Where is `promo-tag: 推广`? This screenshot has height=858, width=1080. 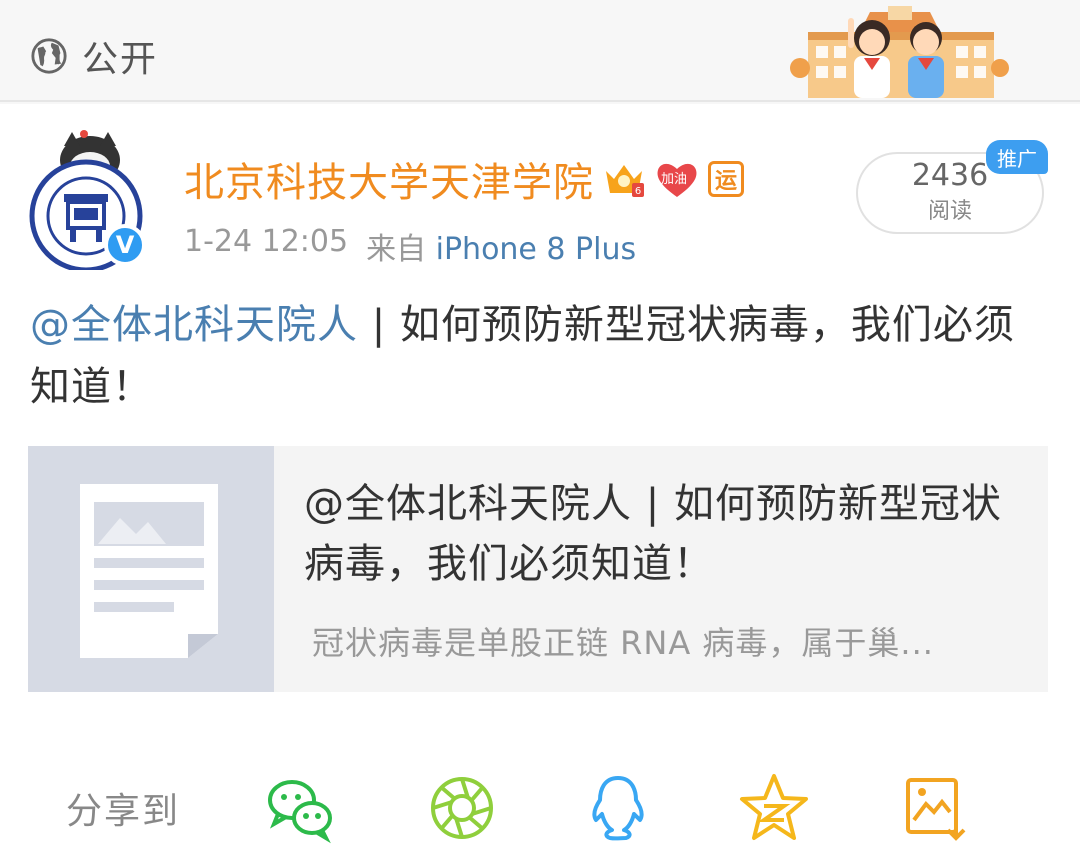
promo-tag: 推广 is located at coordinates (1017, 157).